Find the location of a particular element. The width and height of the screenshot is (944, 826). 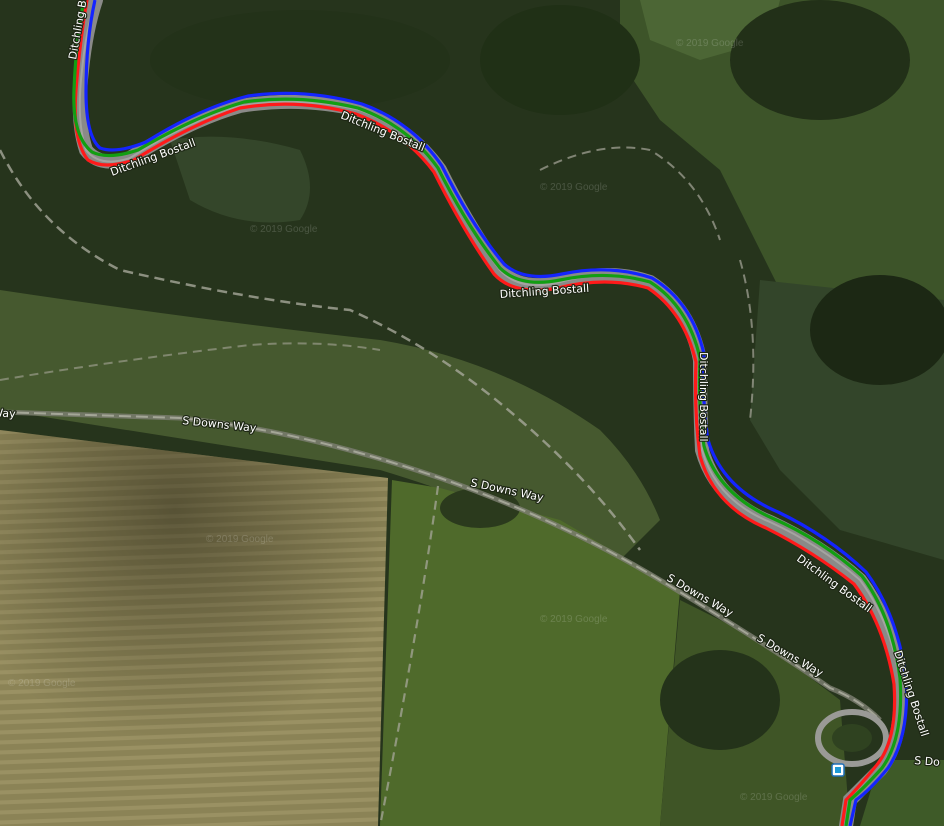

road-label-s-downs-way-edge: S Do is located at coordinates (927, 761).